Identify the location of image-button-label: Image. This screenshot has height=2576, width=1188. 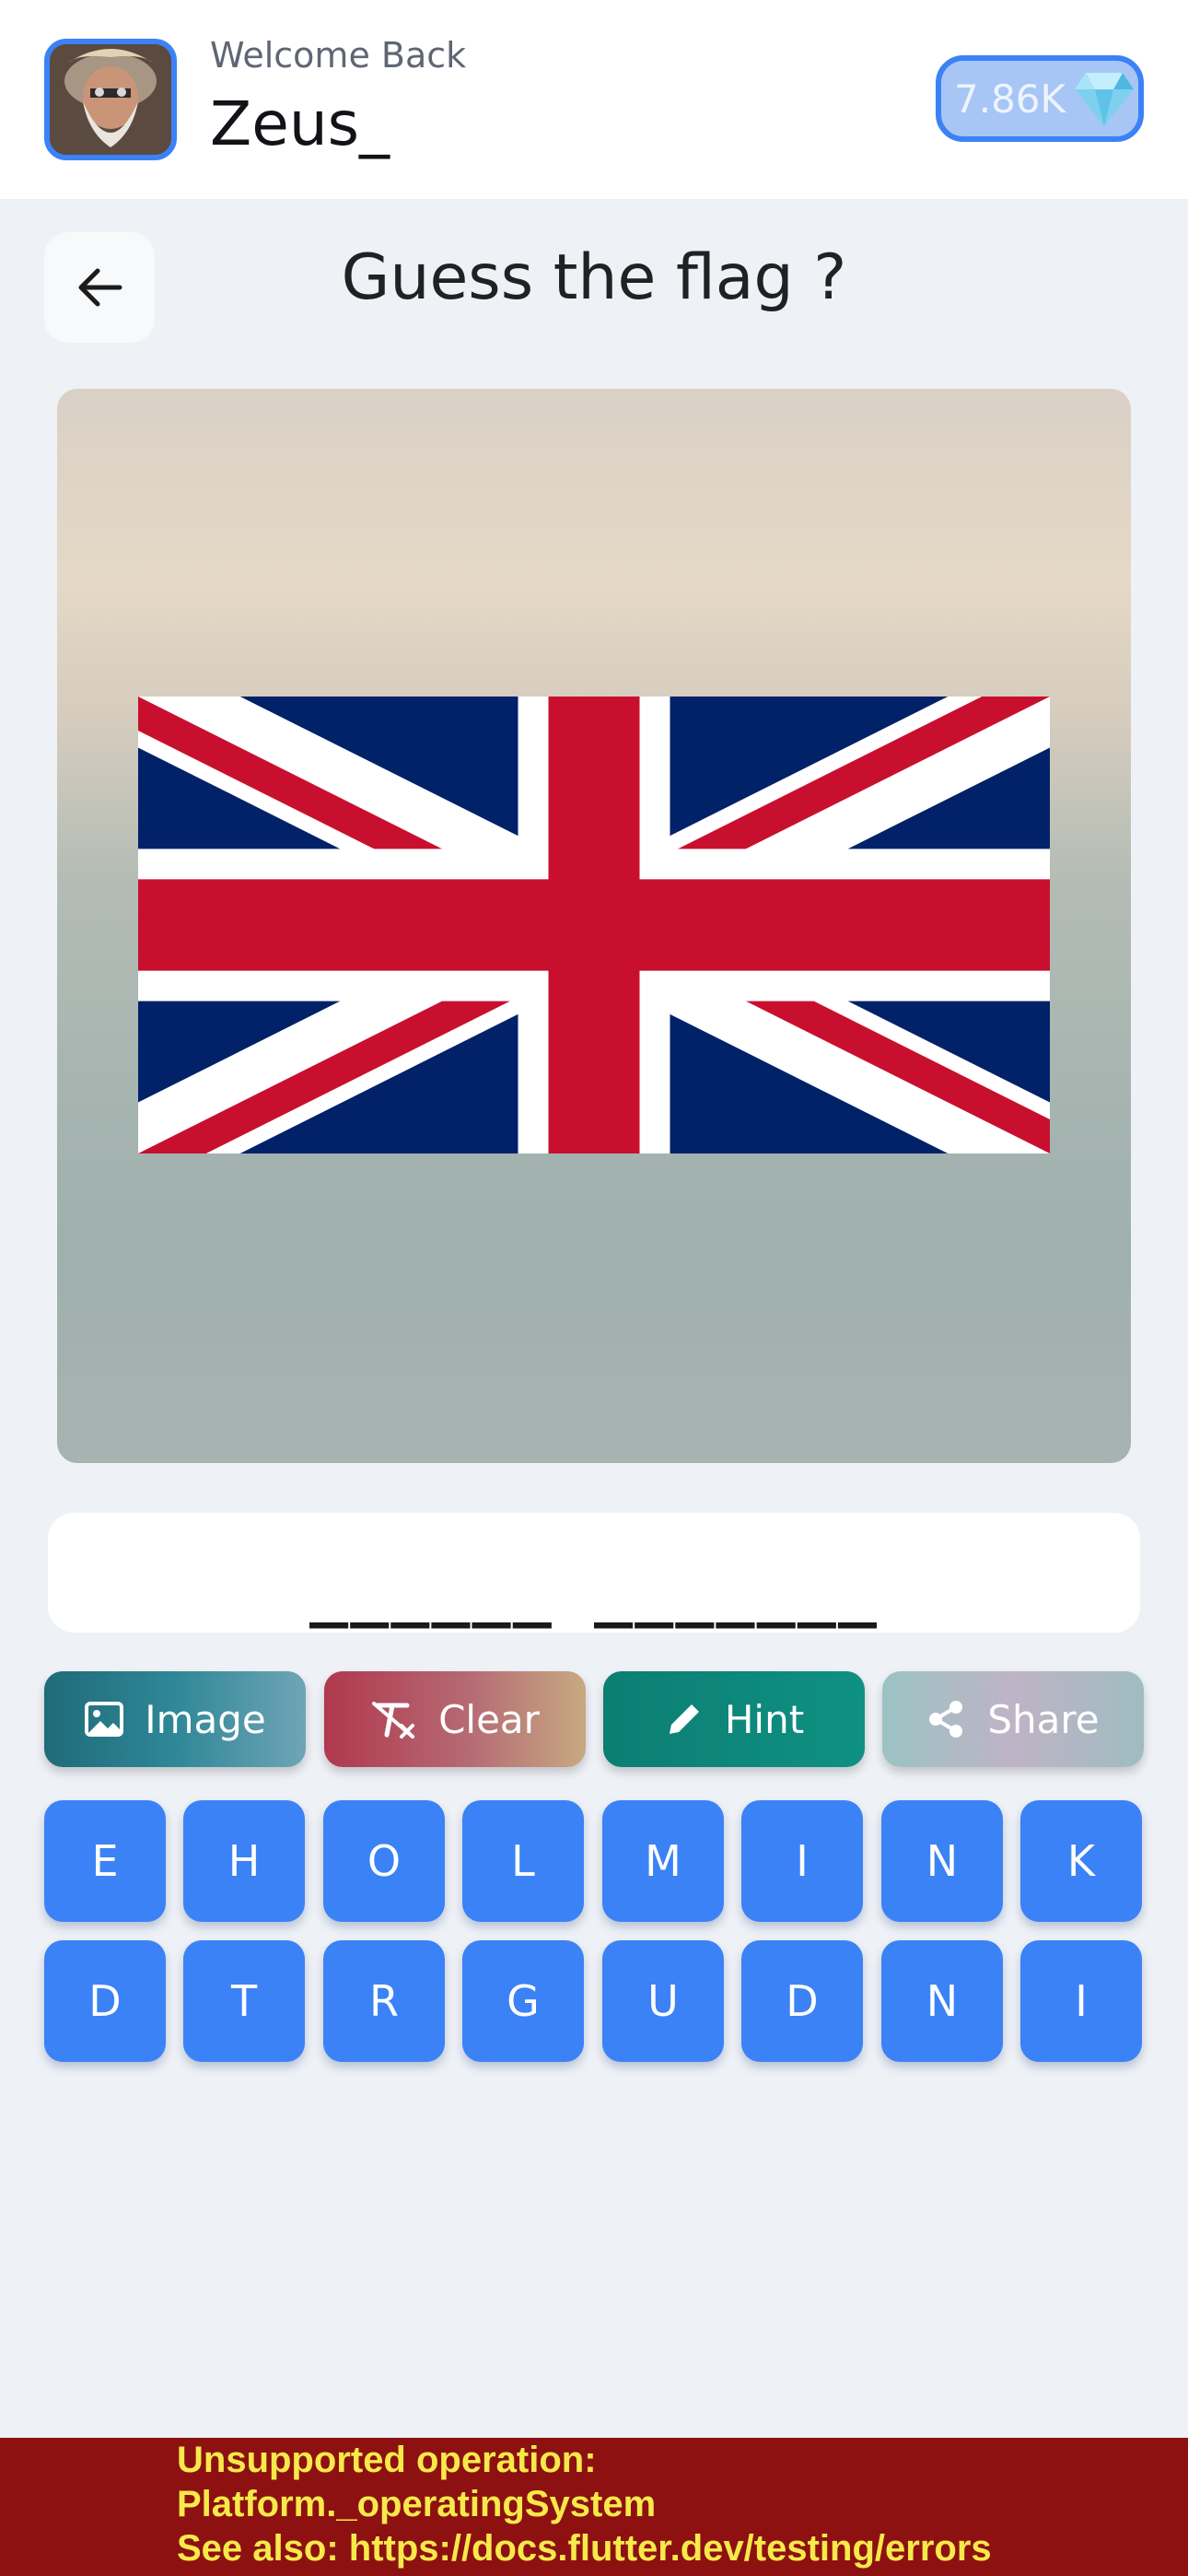
(205, 1719).